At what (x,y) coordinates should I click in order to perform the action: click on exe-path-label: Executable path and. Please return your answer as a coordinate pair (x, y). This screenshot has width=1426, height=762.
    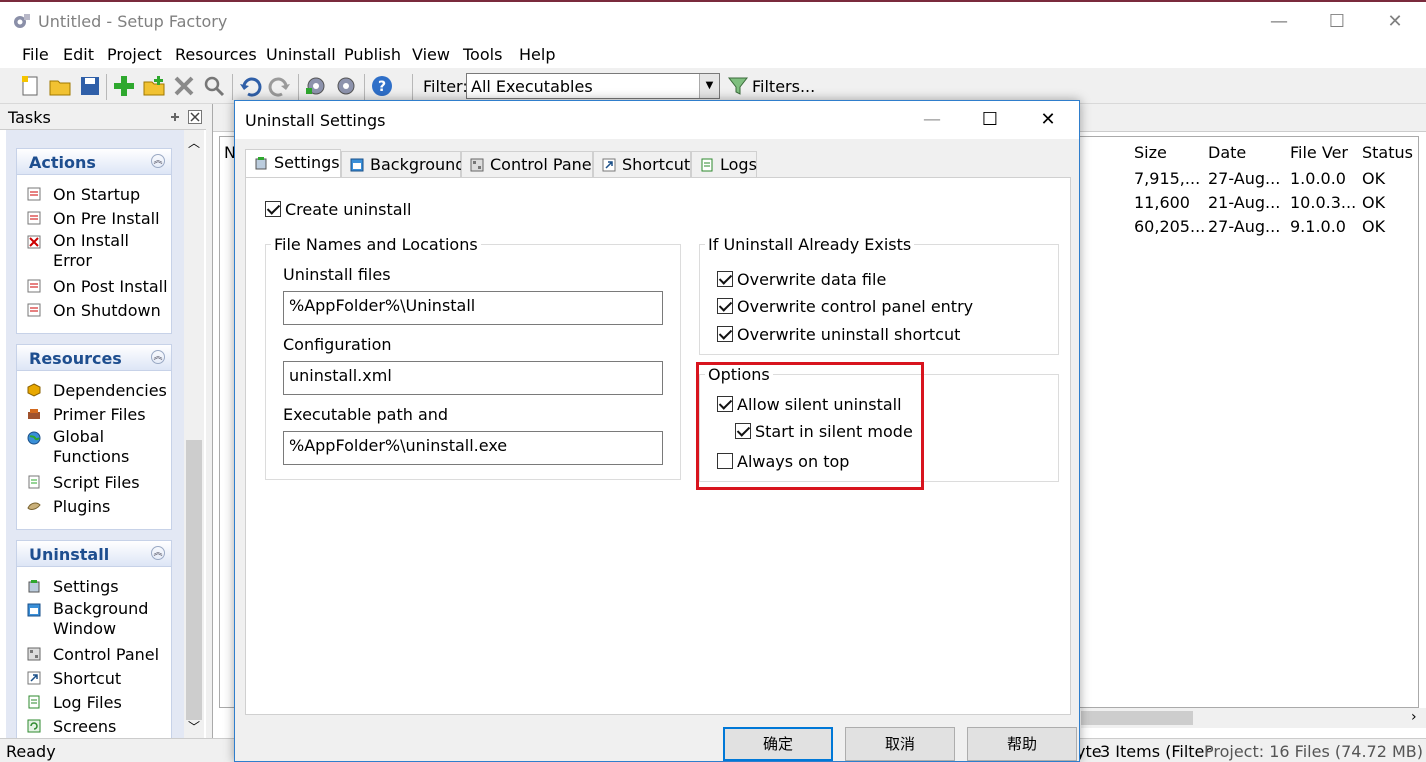
    Looking at the image, I should click on (366, 414).